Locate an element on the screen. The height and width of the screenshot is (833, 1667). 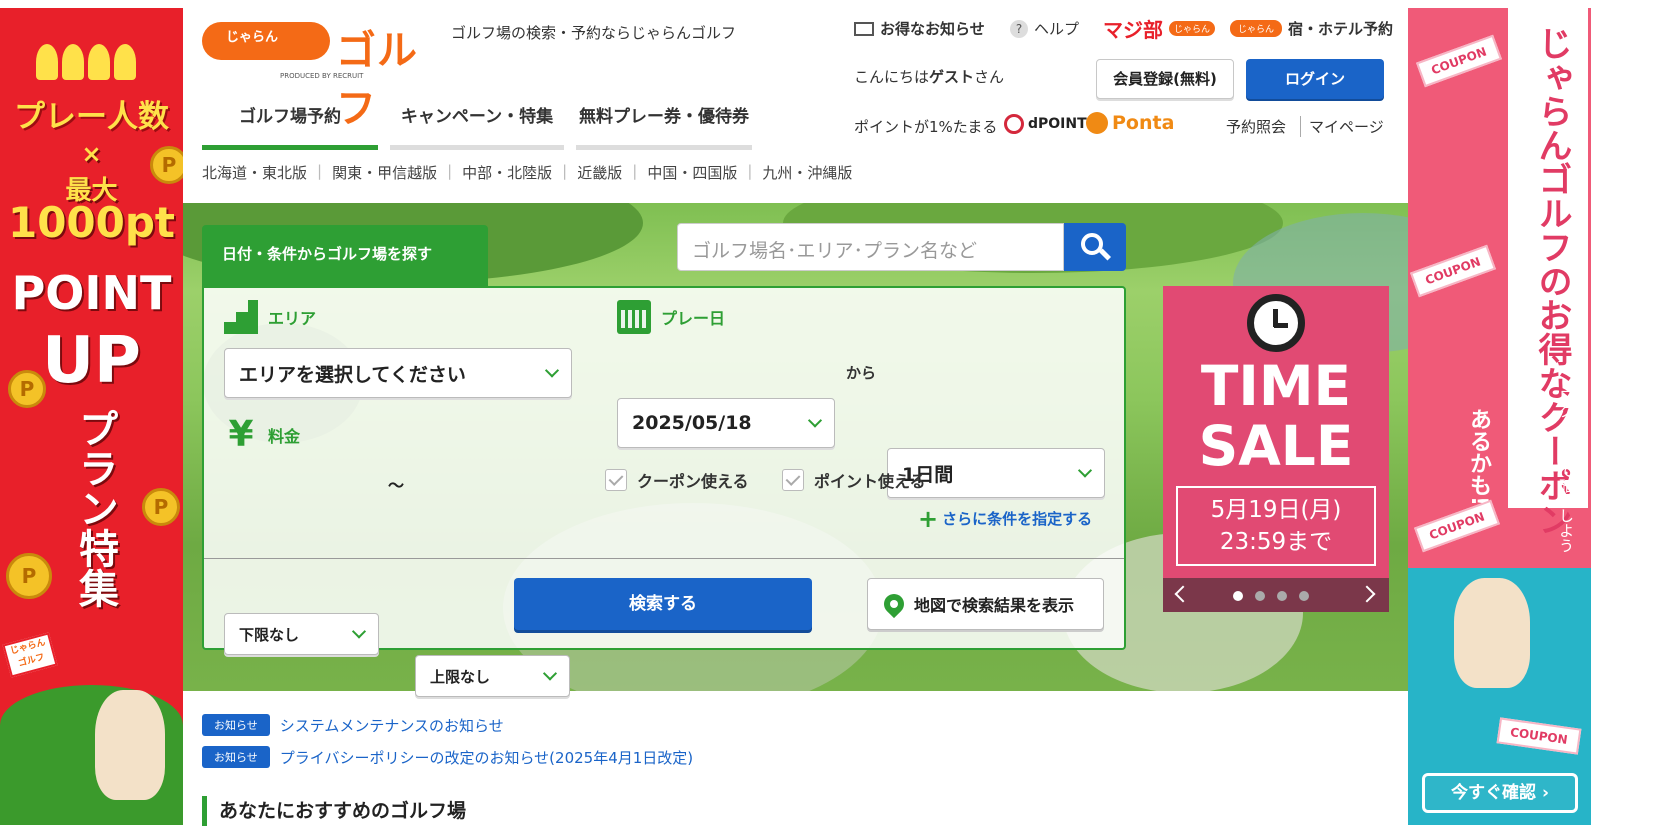
map-results-button: 地図で検索結果を表示 is located at coordinates (985, 604).